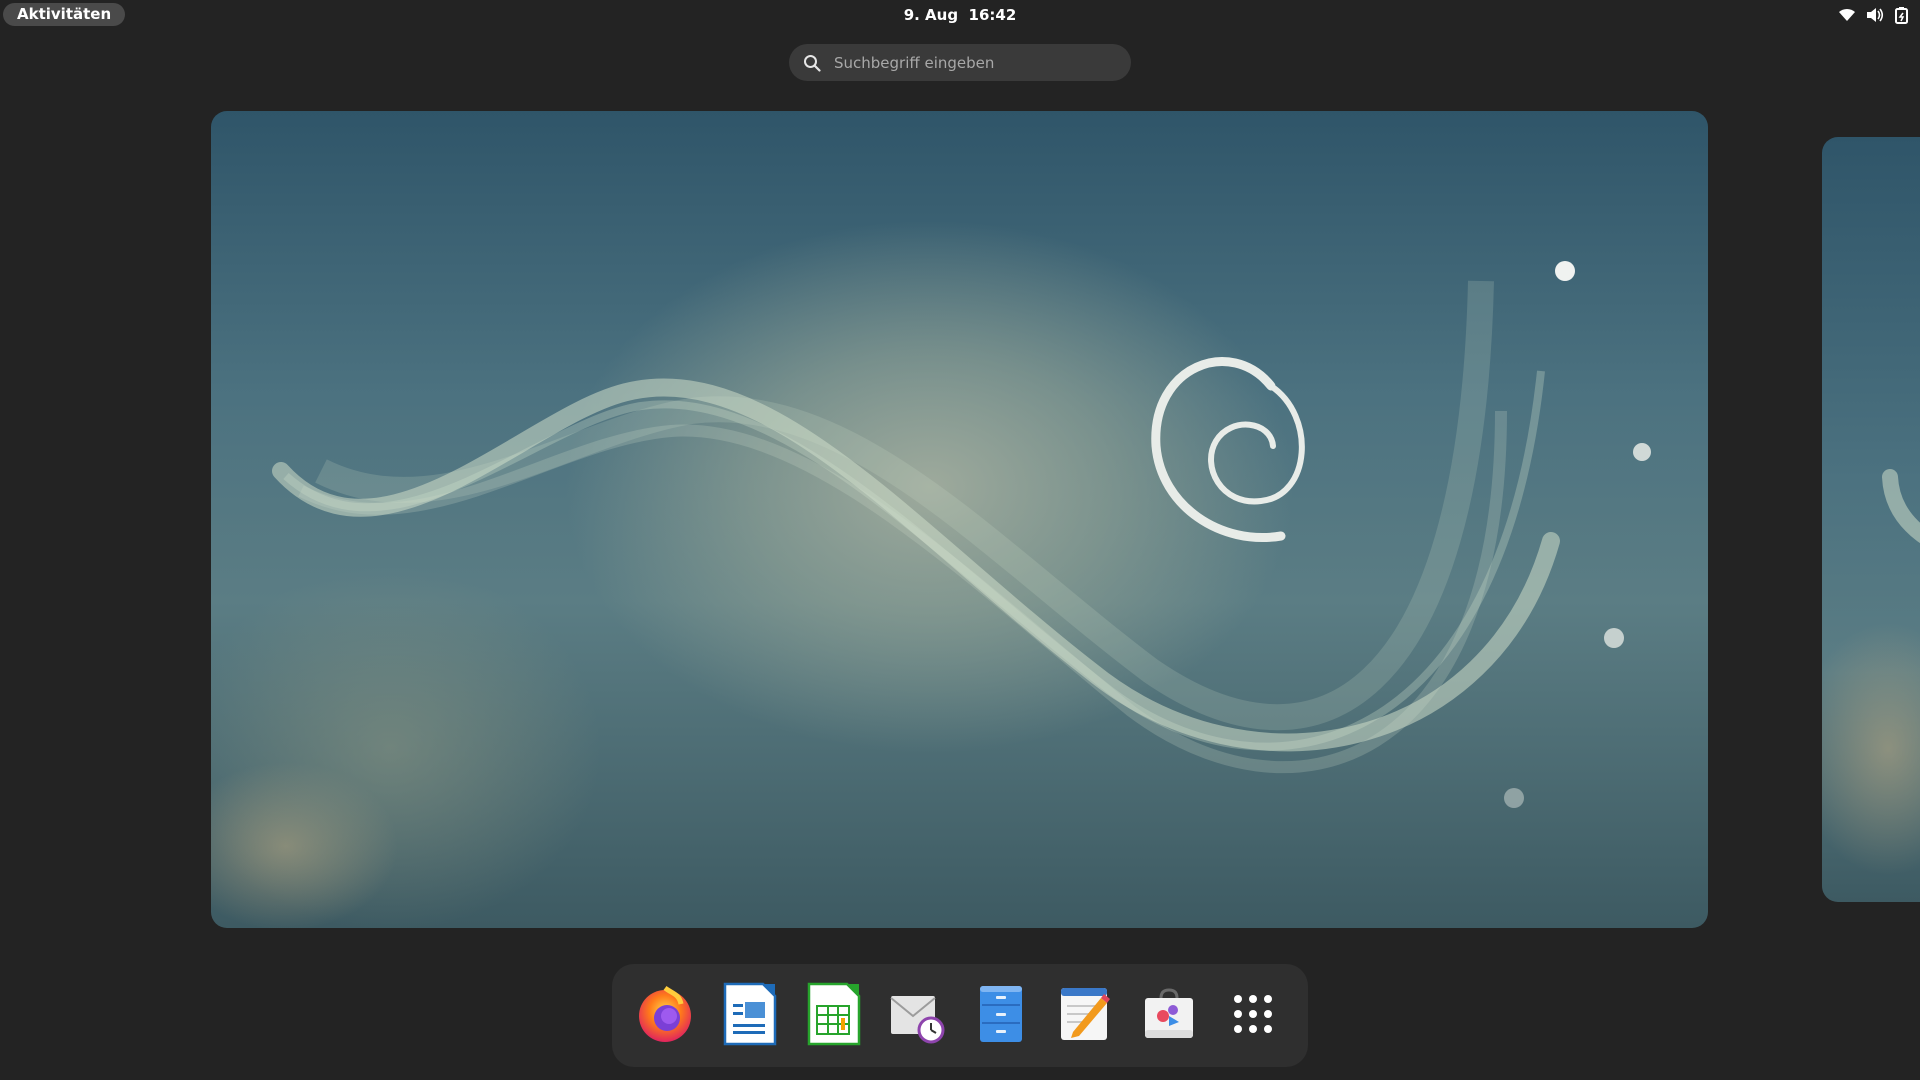  I want to click on mail-clock-icon, so click(917, 1020).